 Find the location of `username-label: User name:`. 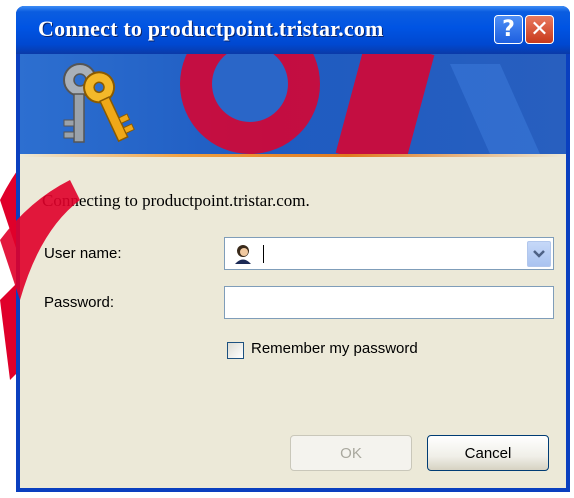

username-label: User name: is located at coordinates (83, 253).